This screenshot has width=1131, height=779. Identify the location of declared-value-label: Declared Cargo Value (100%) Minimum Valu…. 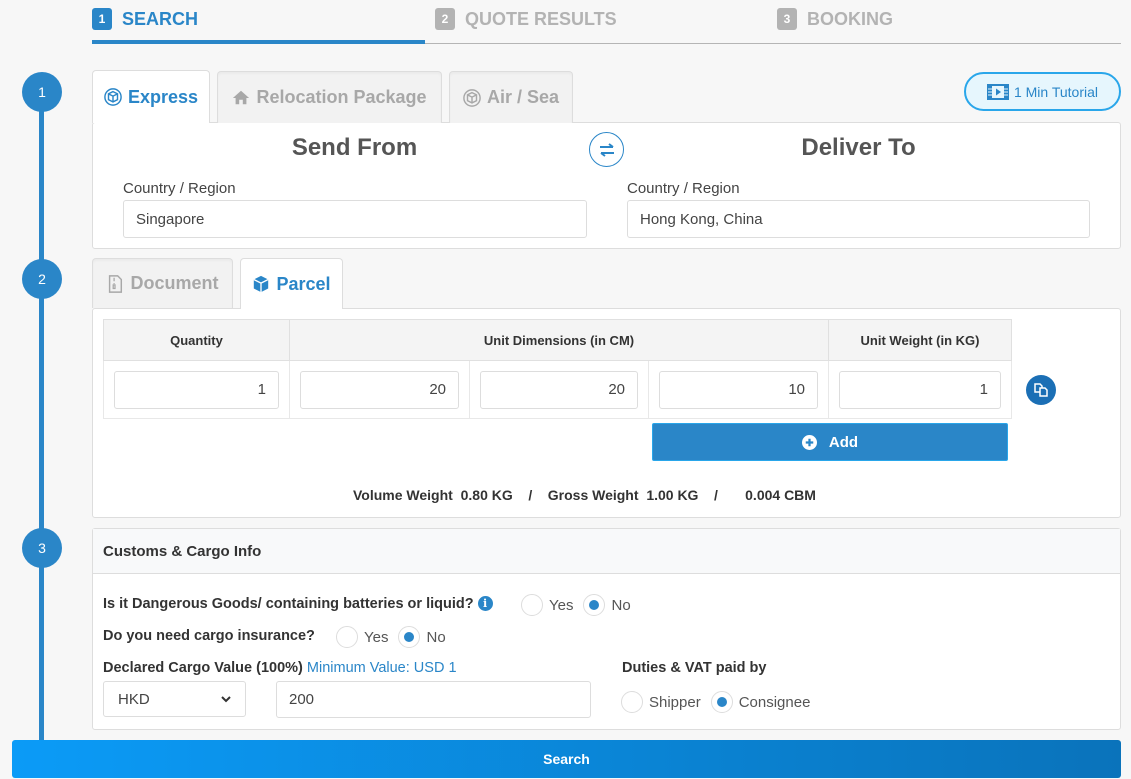
(280, 668).